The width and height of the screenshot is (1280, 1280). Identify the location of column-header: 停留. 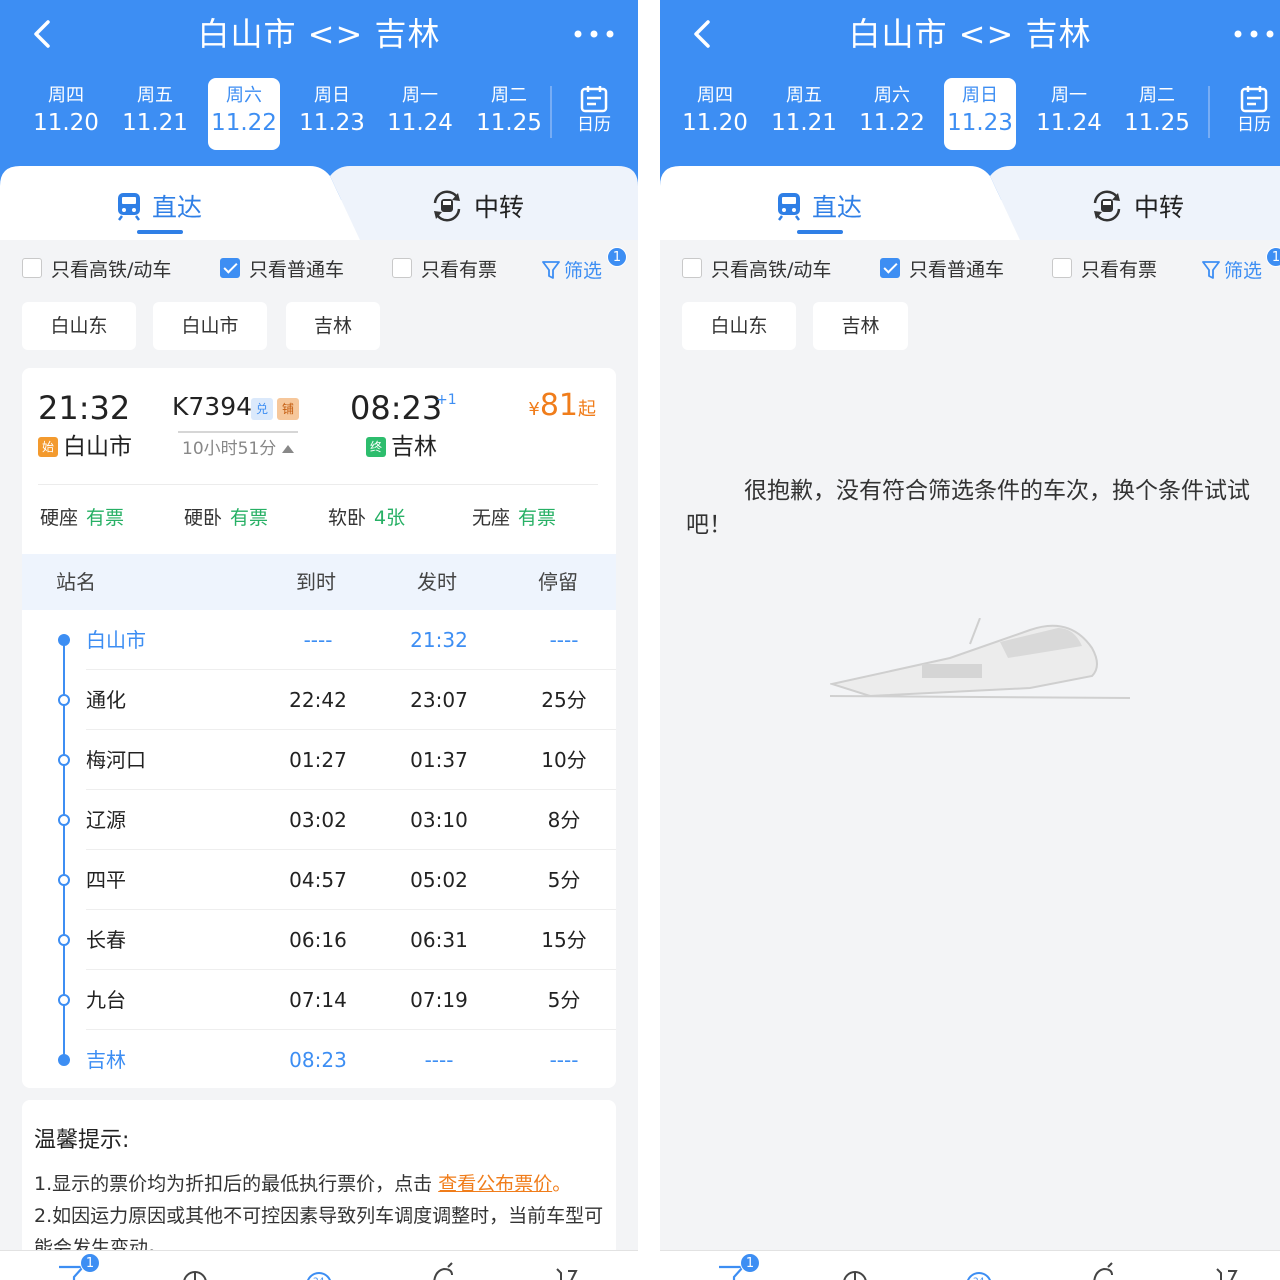
(558, 582).